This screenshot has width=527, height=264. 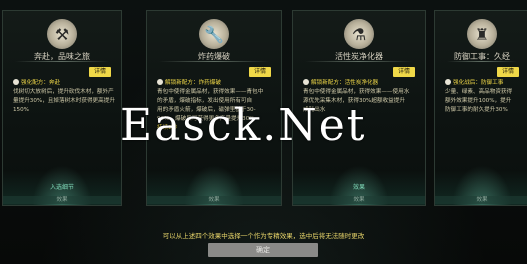 What do you see at coordinates (358, 187) in the screenshot?
I see `card-tag: 效果` at bounding box center [358, 187].